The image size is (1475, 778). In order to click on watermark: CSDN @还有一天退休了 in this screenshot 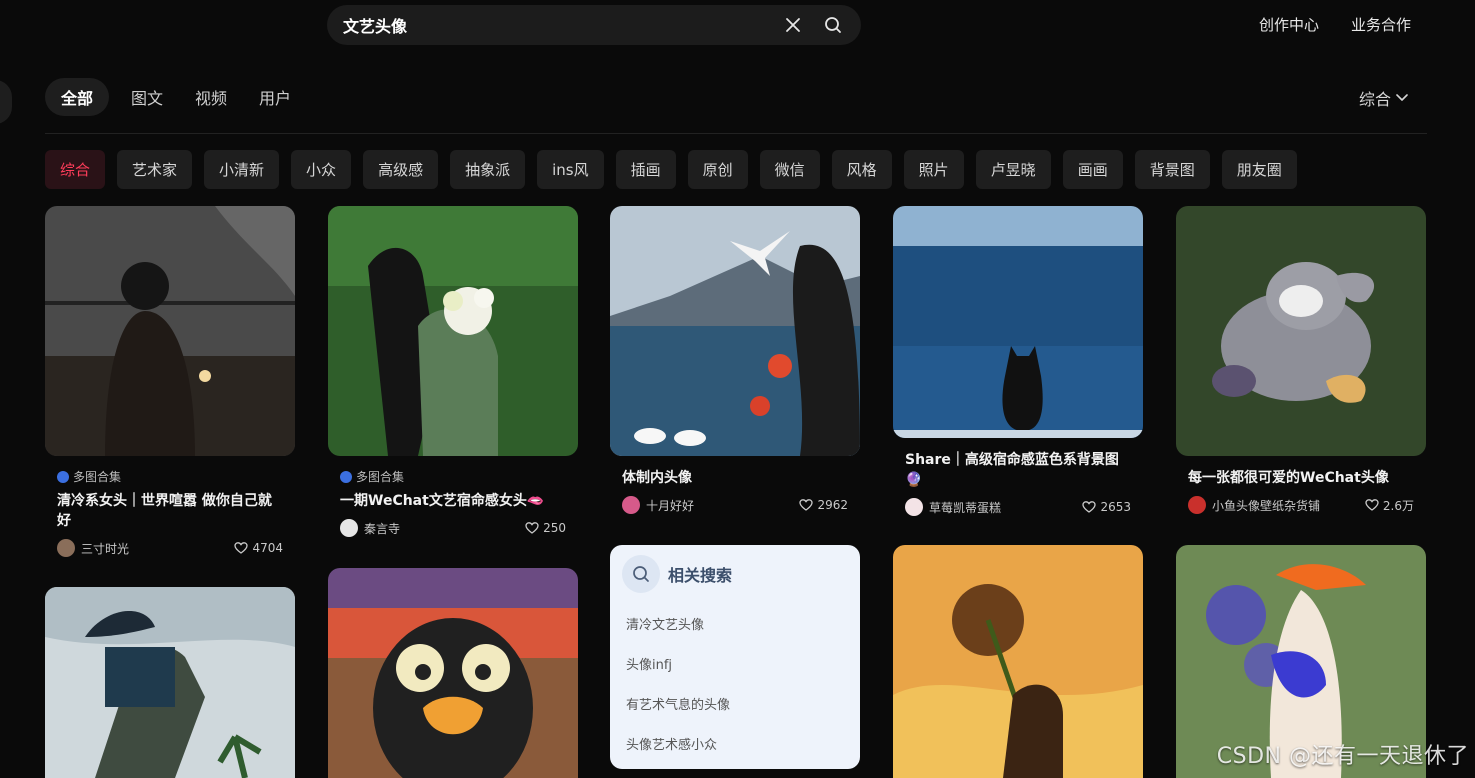, I will do `click(1342, 756)`.